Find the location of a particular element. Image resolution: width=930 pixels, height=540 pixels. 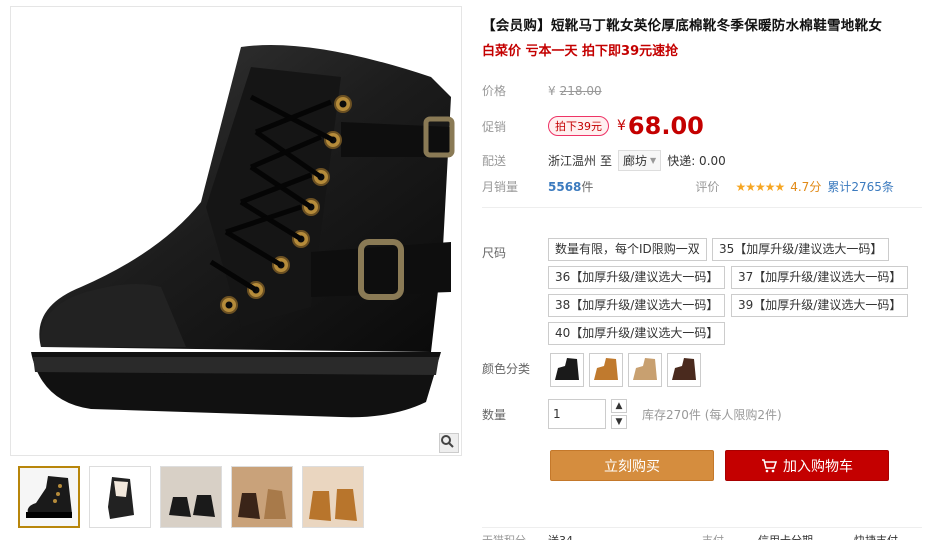

chevron-down-icon: ▼ is located at coordinates (653, 160).